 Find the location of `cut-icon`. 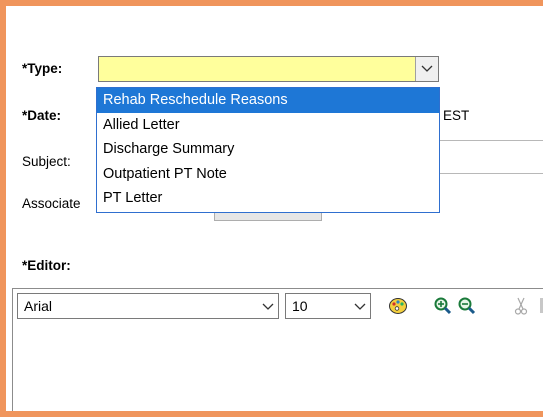

cut-icon is located at coordinates (521, 306).